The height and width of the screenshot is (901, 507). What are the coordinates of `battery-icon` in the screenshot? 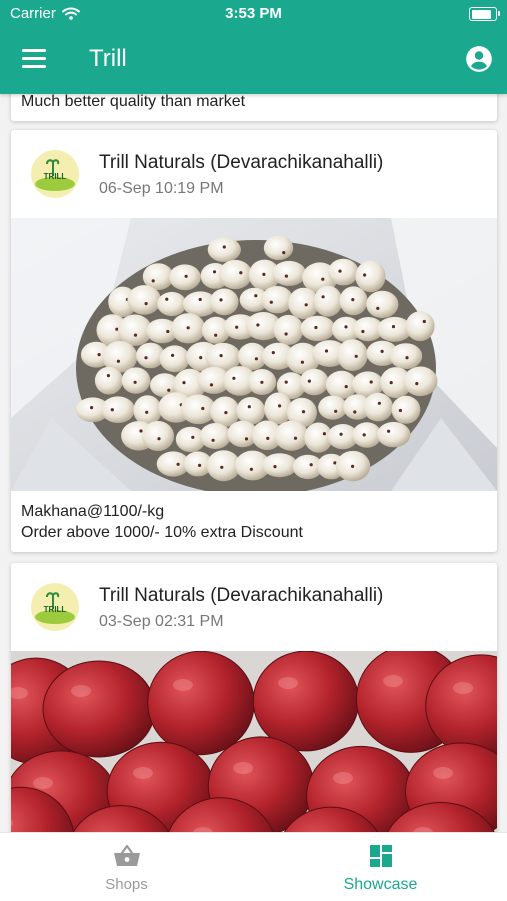 It's located at (484, 14).